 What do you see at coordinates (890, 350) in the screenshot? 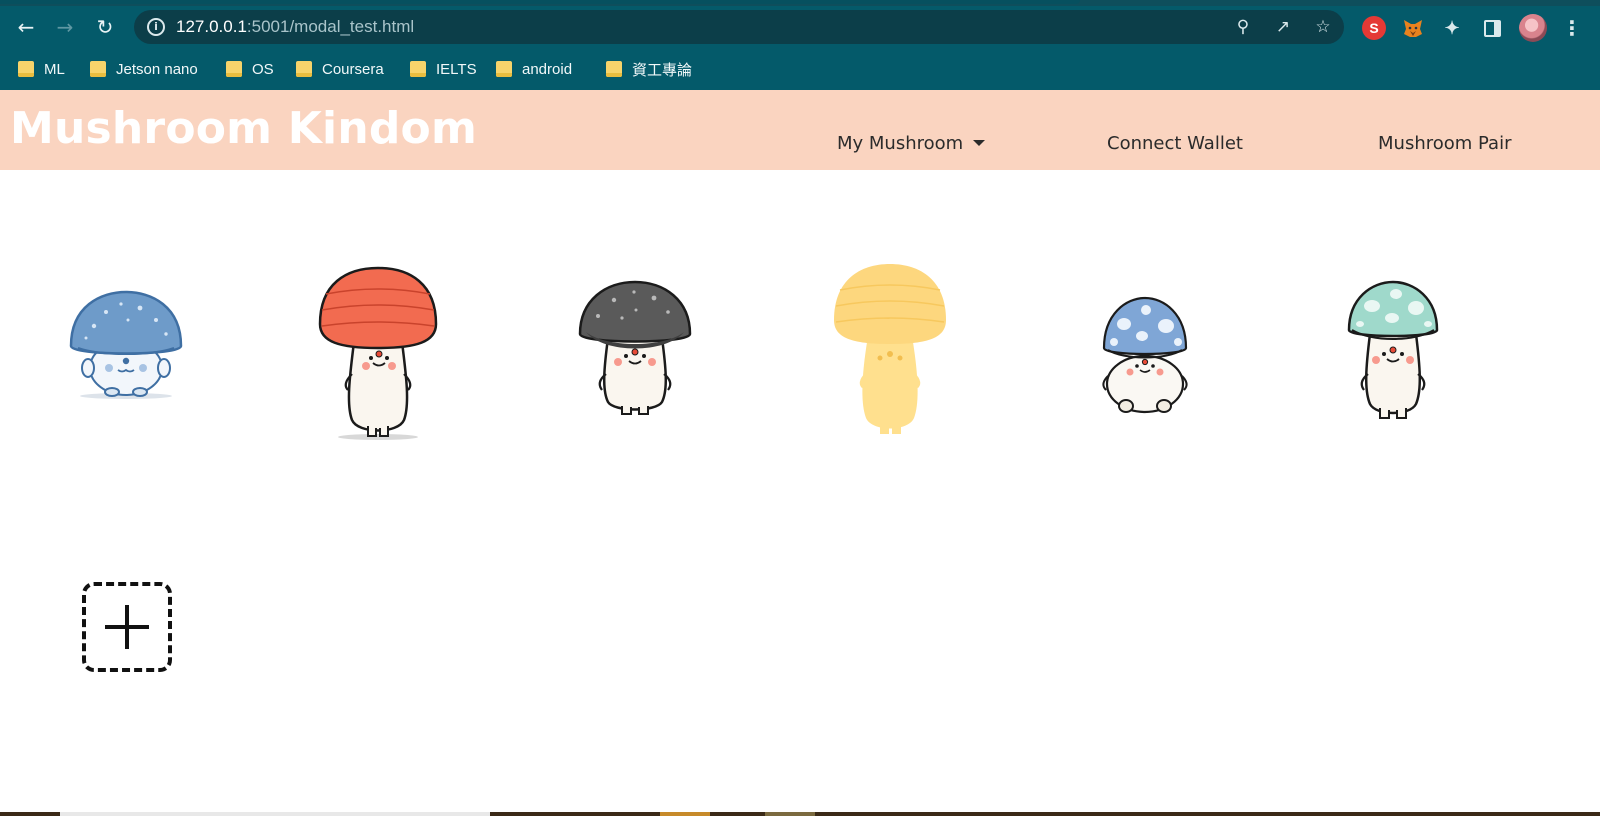
I see `mushroom-yellow` at bounding box center [890, 350].